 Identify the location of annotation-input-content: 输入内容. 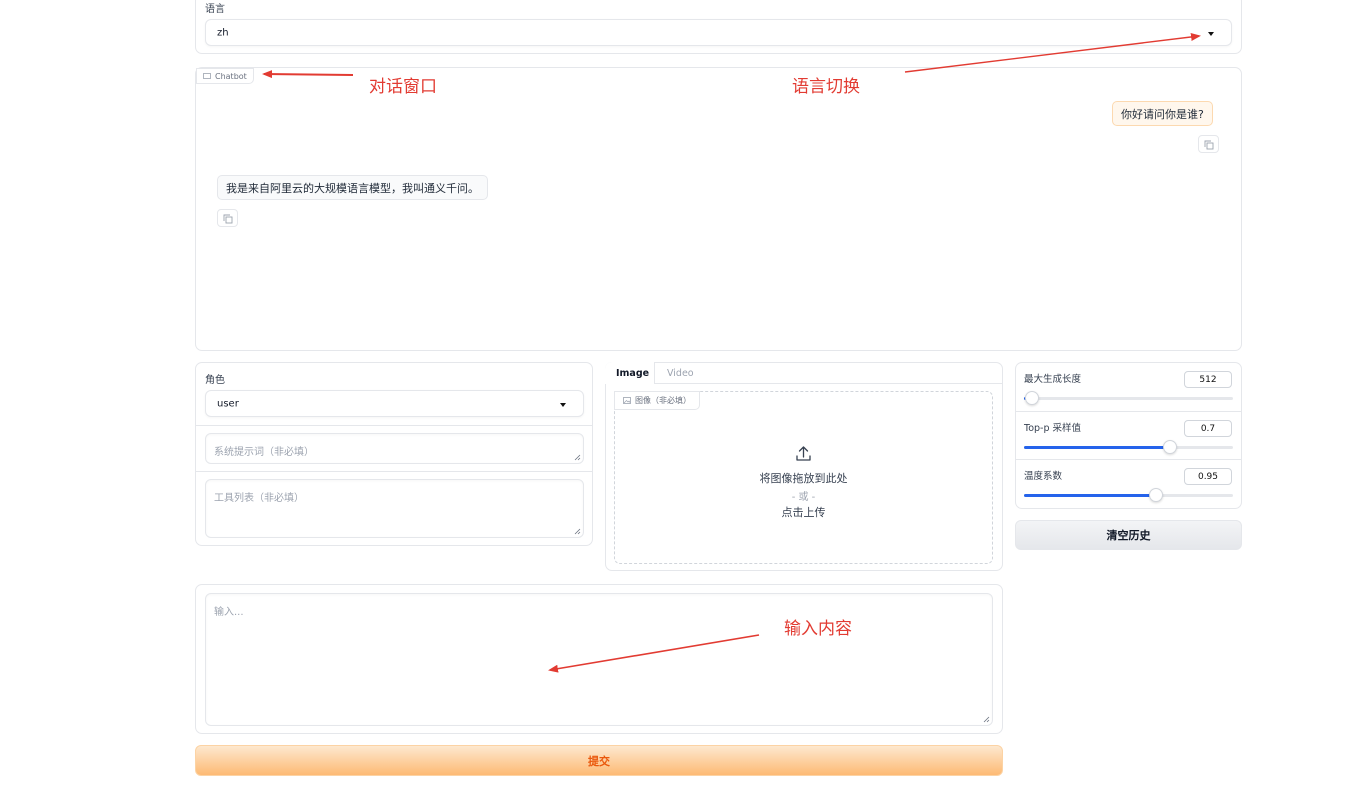
(818, 629).